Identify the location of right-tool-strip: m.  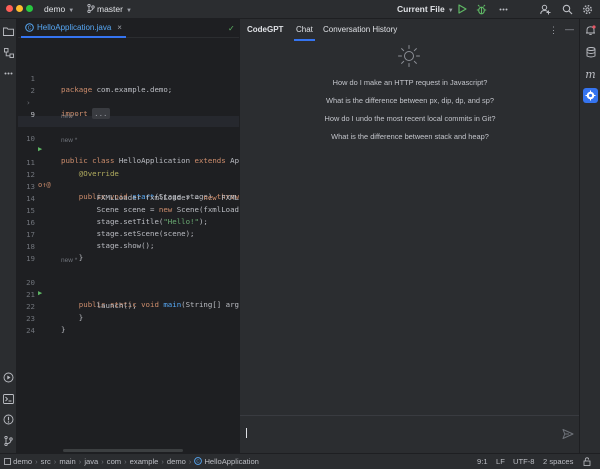
(589, 236).